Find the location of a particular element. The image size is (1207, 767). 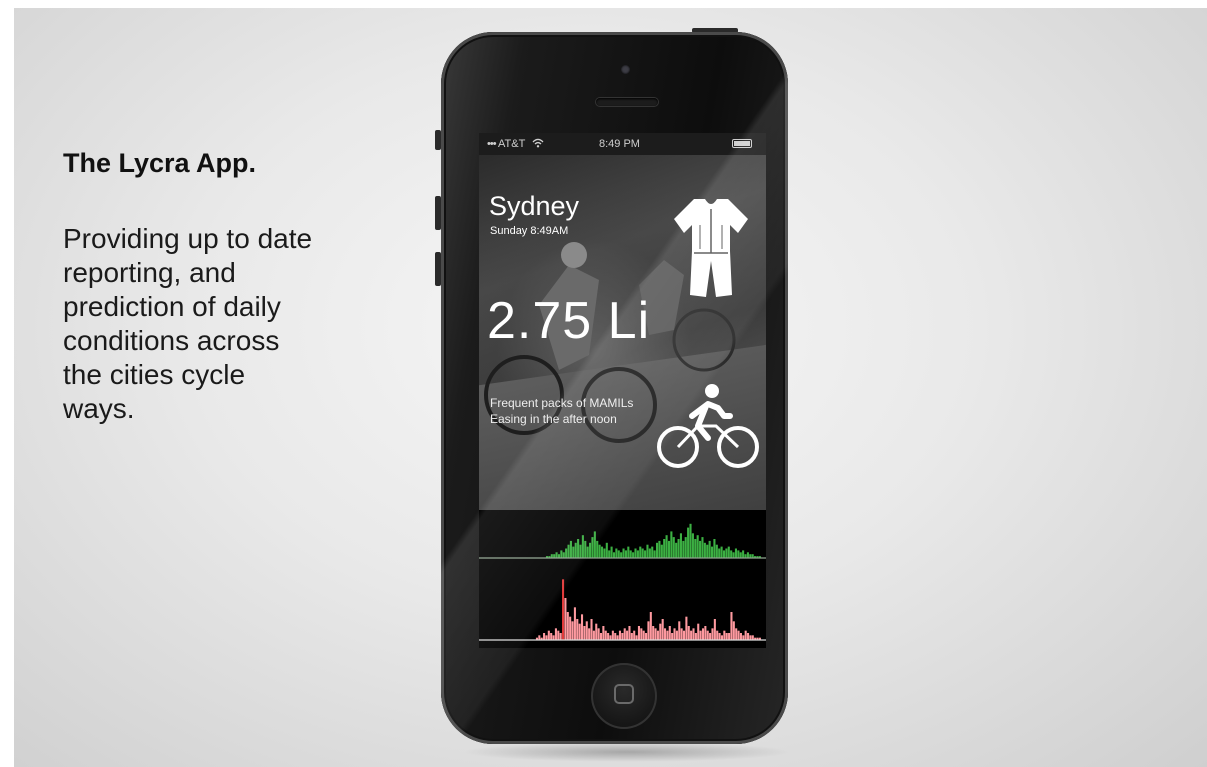

slide-headline: The Lycra App. is located at coordinates (160, 163).